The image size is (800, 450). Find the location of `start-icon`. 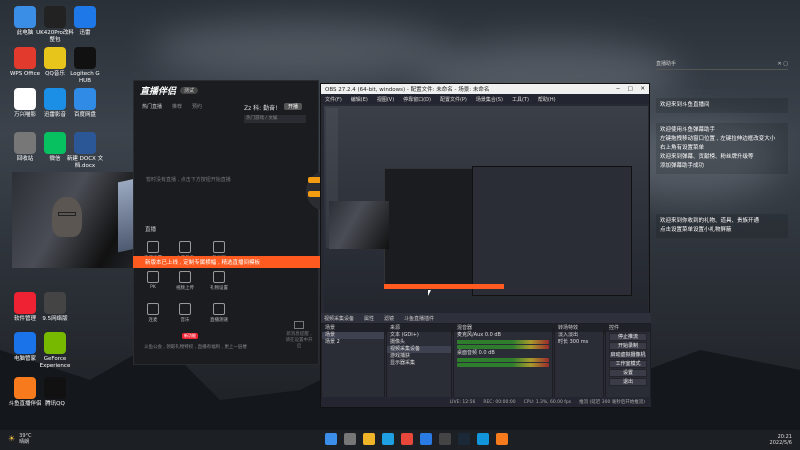

start-icon is located at coordinates (331, 439).